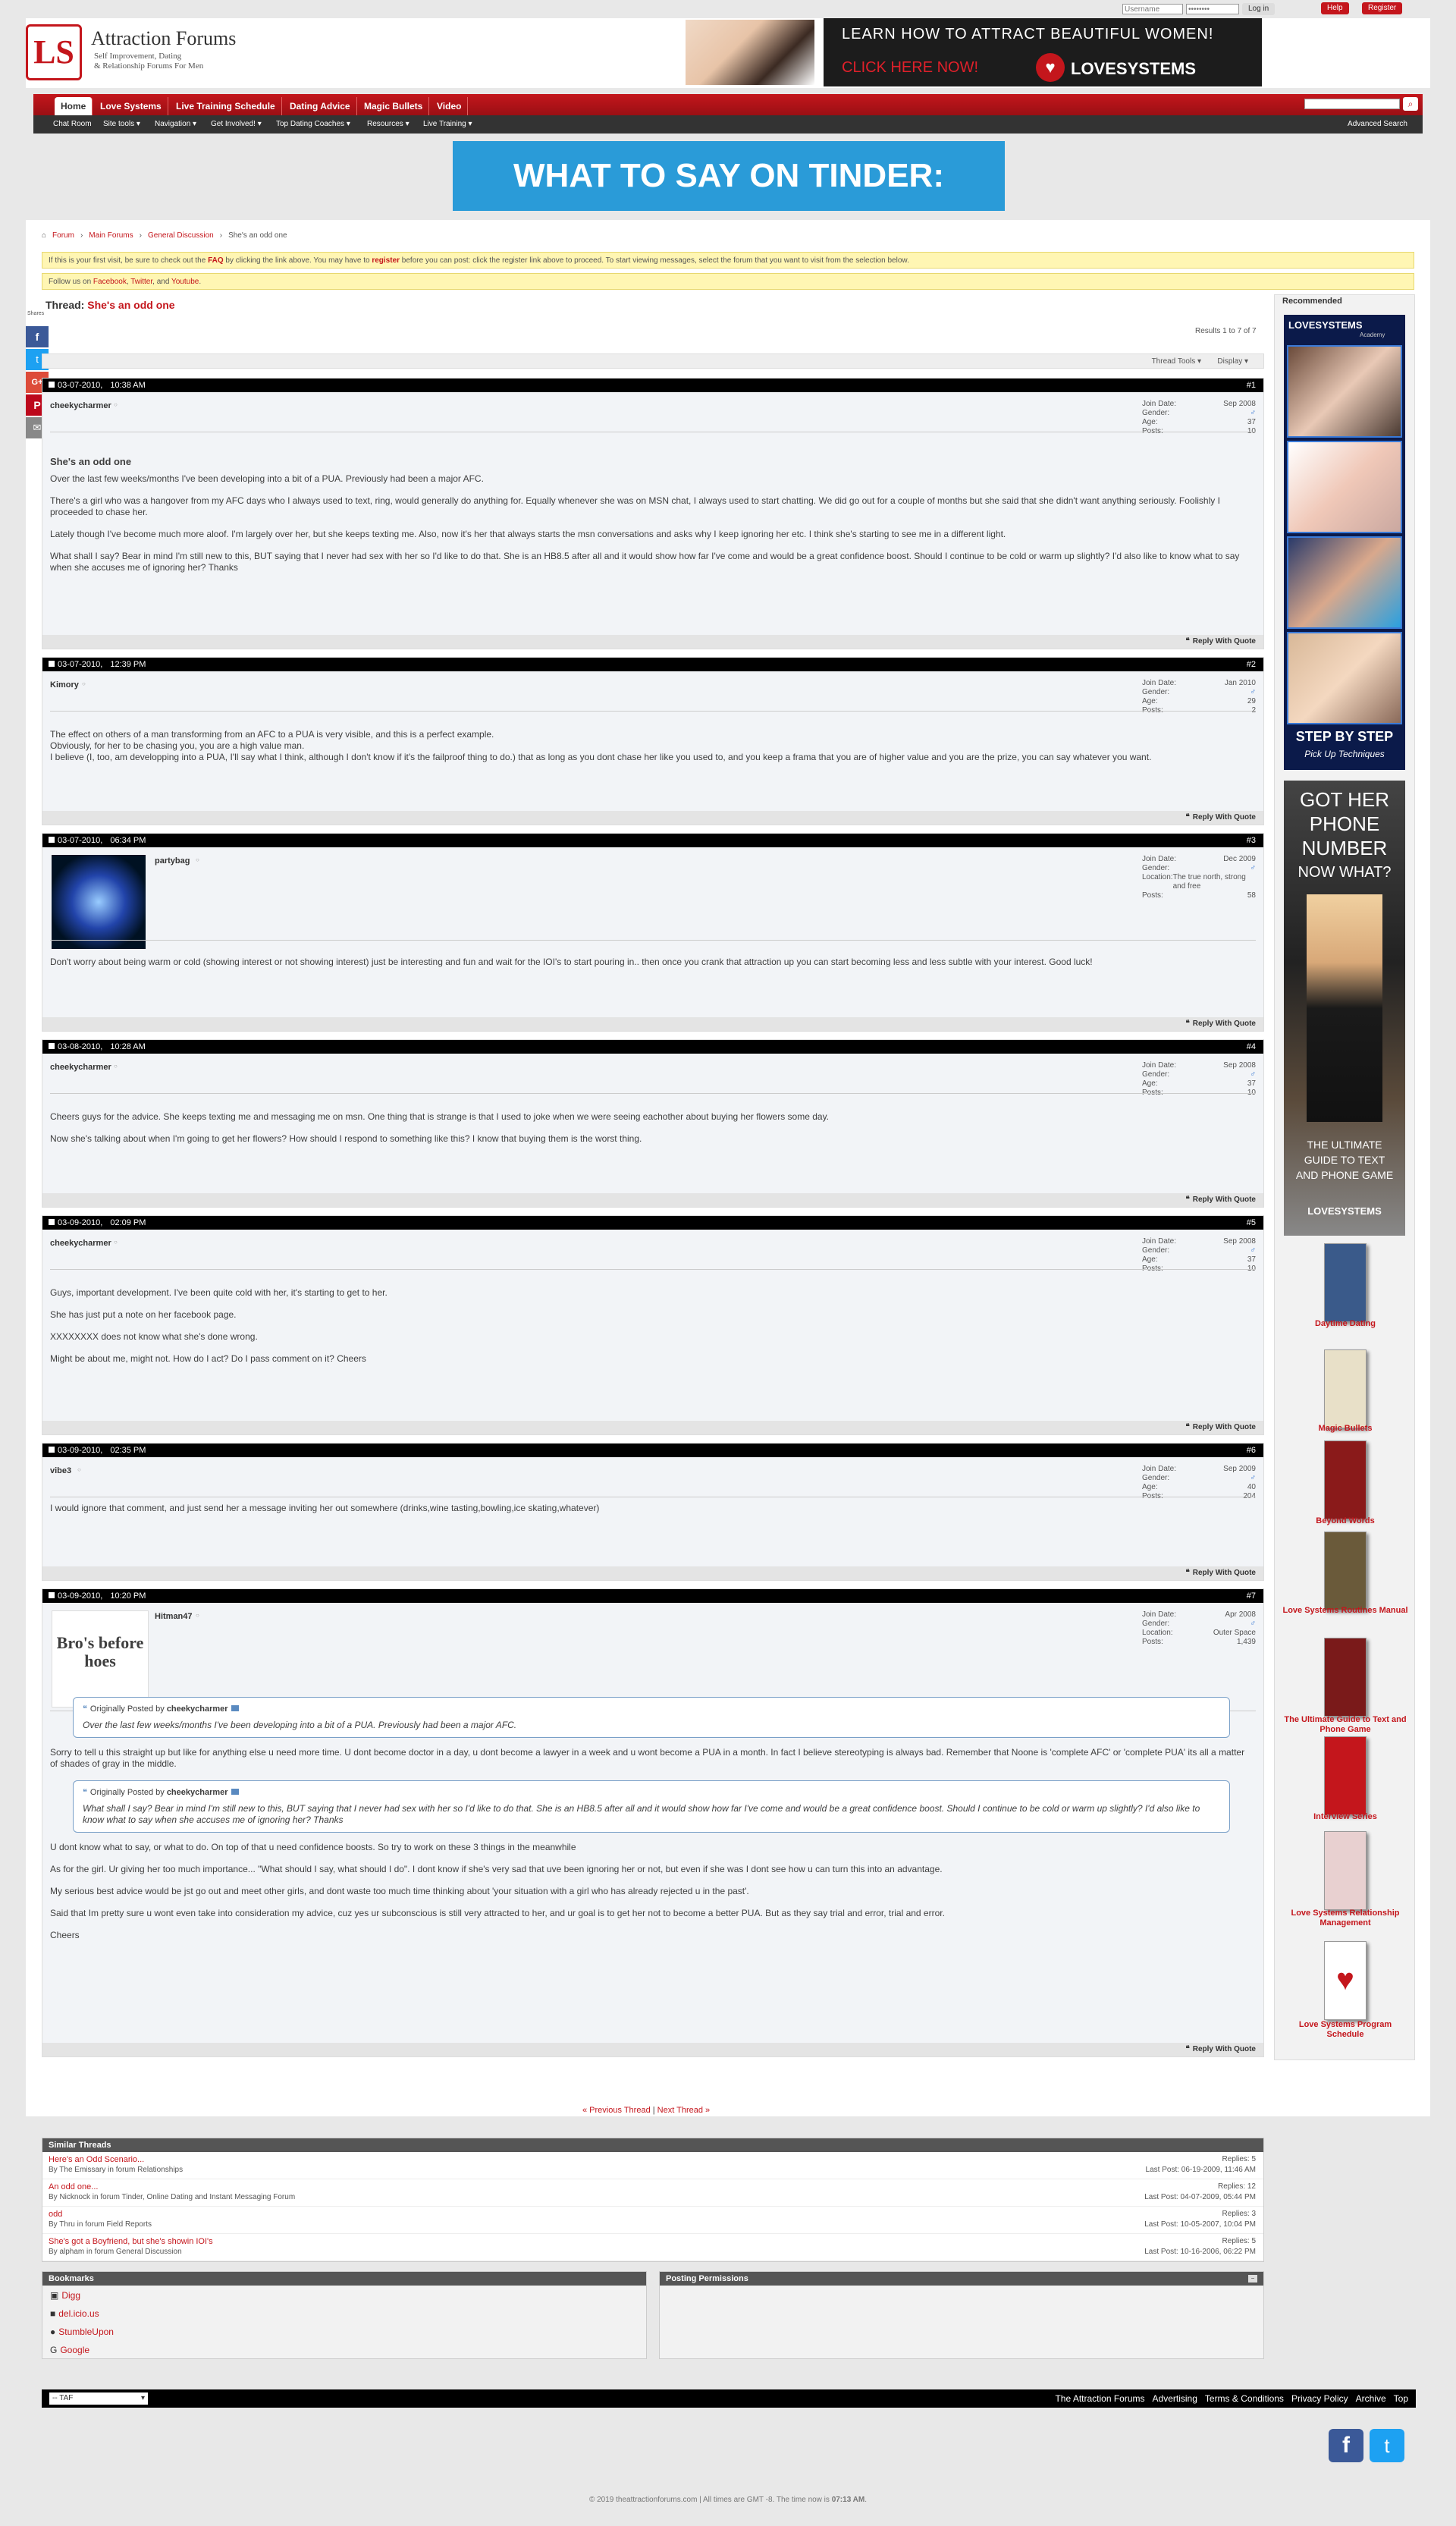  Describe the element at coordinates (1244, 2398) in the screenshot. I see `footer-link: Terms & Conditions` at that location.